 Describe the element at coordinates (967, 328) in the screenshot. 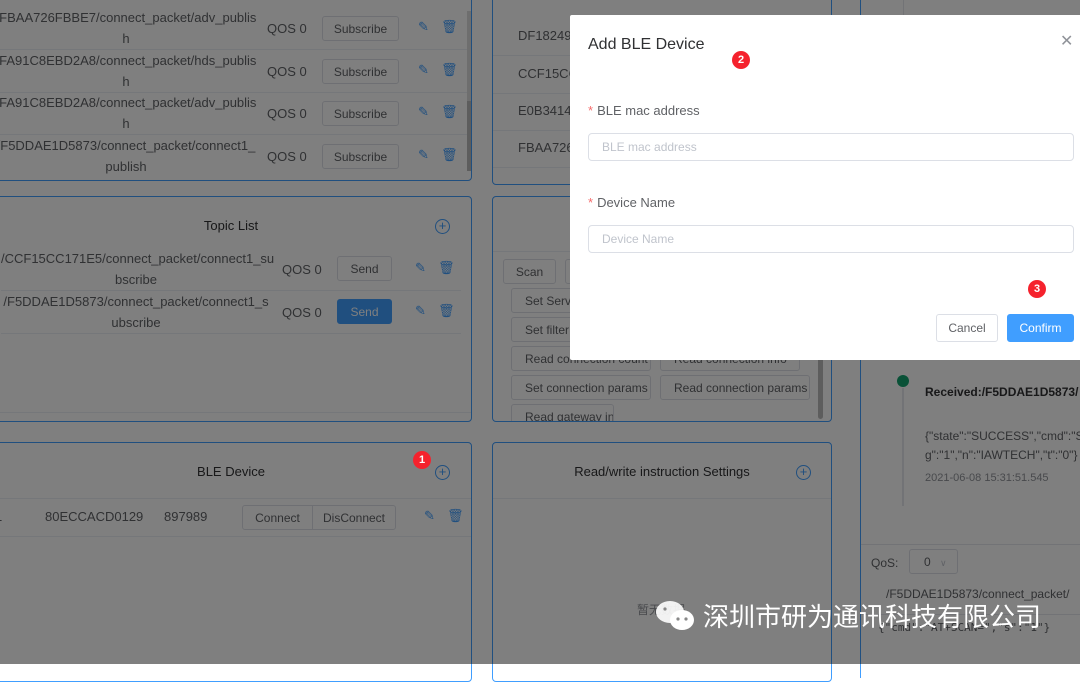

I see `cancel-button: Cancel` at that location.